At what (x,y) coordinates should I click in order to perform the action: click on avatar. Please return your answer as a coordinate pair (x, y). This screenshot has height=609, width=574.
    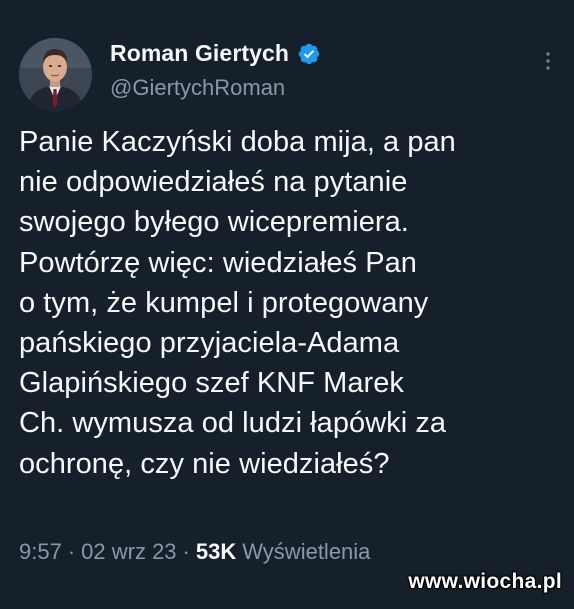
    Looking at the image, I should click on (55, 74).